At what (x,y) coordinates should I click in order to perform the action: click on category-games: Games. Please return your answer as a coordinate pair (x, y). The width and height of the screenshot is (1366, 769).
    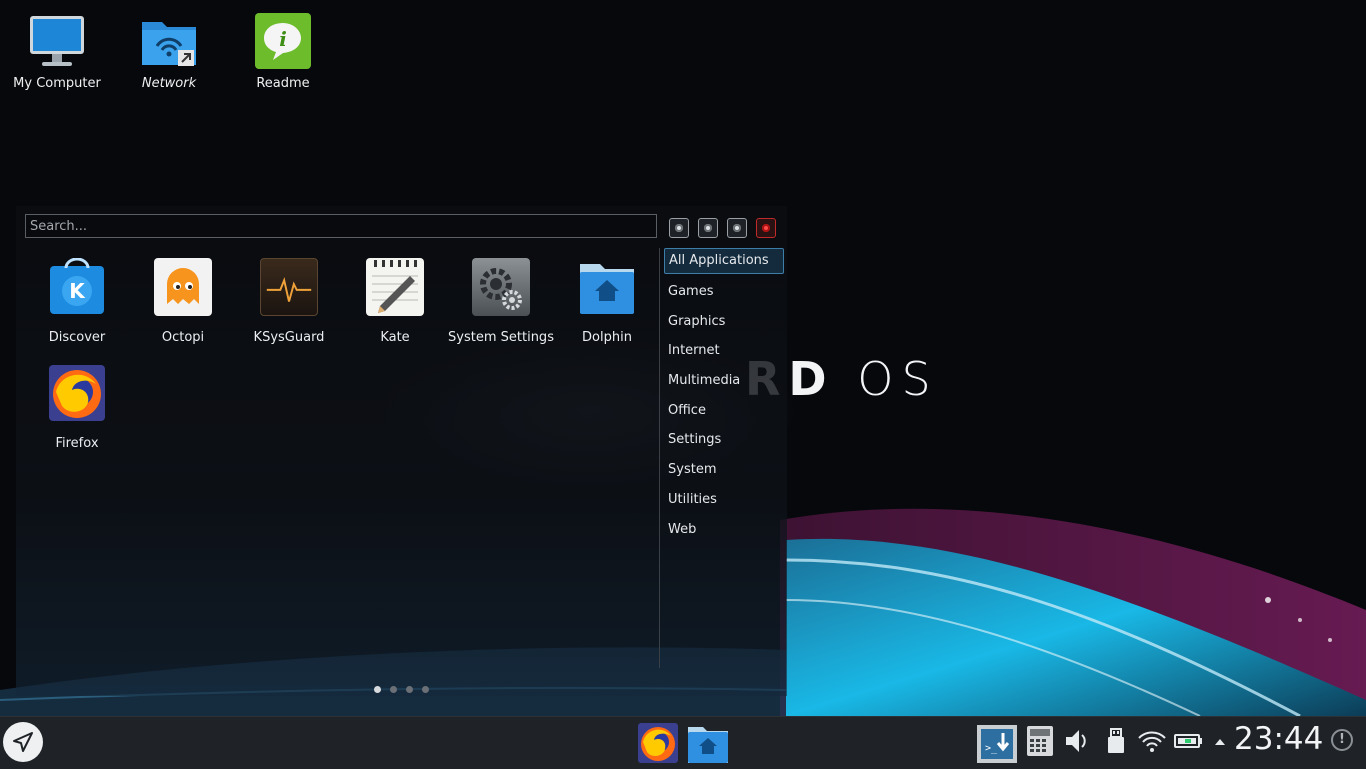
    Looking at the image, I should click on (724, 292).